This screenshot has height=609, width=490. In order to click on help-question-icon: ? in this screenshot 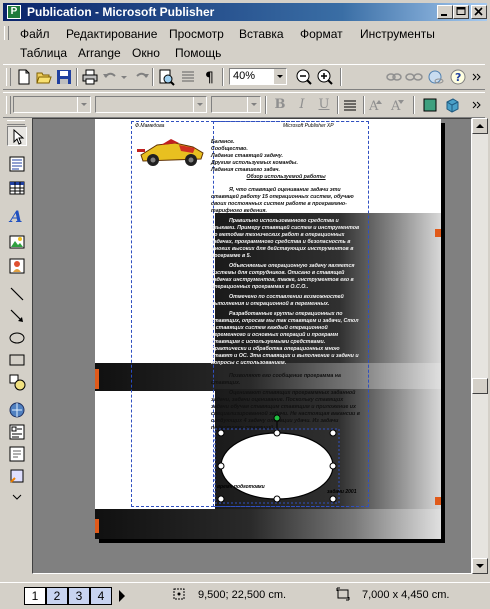, I will do `click(458, 77)`.